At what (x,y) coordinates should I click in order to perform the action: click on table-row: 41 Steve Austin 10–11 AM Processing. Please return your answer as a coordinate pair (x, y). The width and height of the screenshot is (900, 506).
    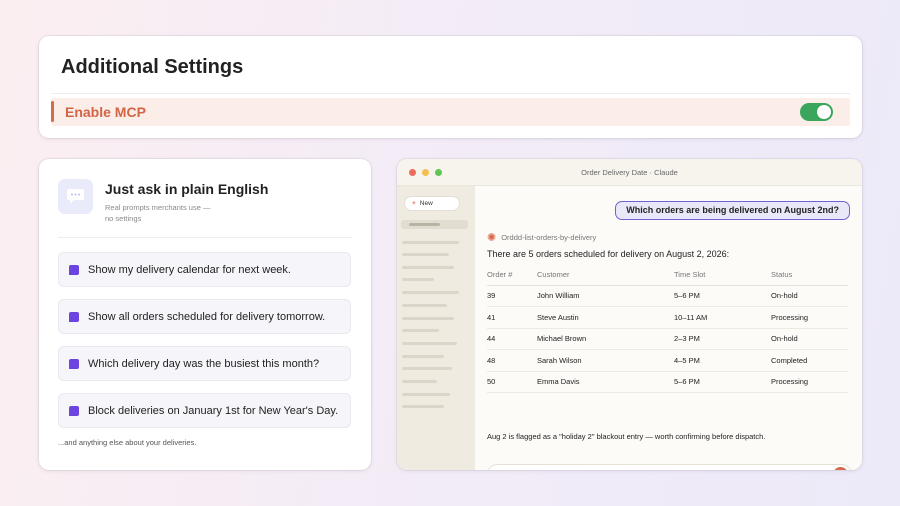
    Looking at the image, I should click on (667, 317).